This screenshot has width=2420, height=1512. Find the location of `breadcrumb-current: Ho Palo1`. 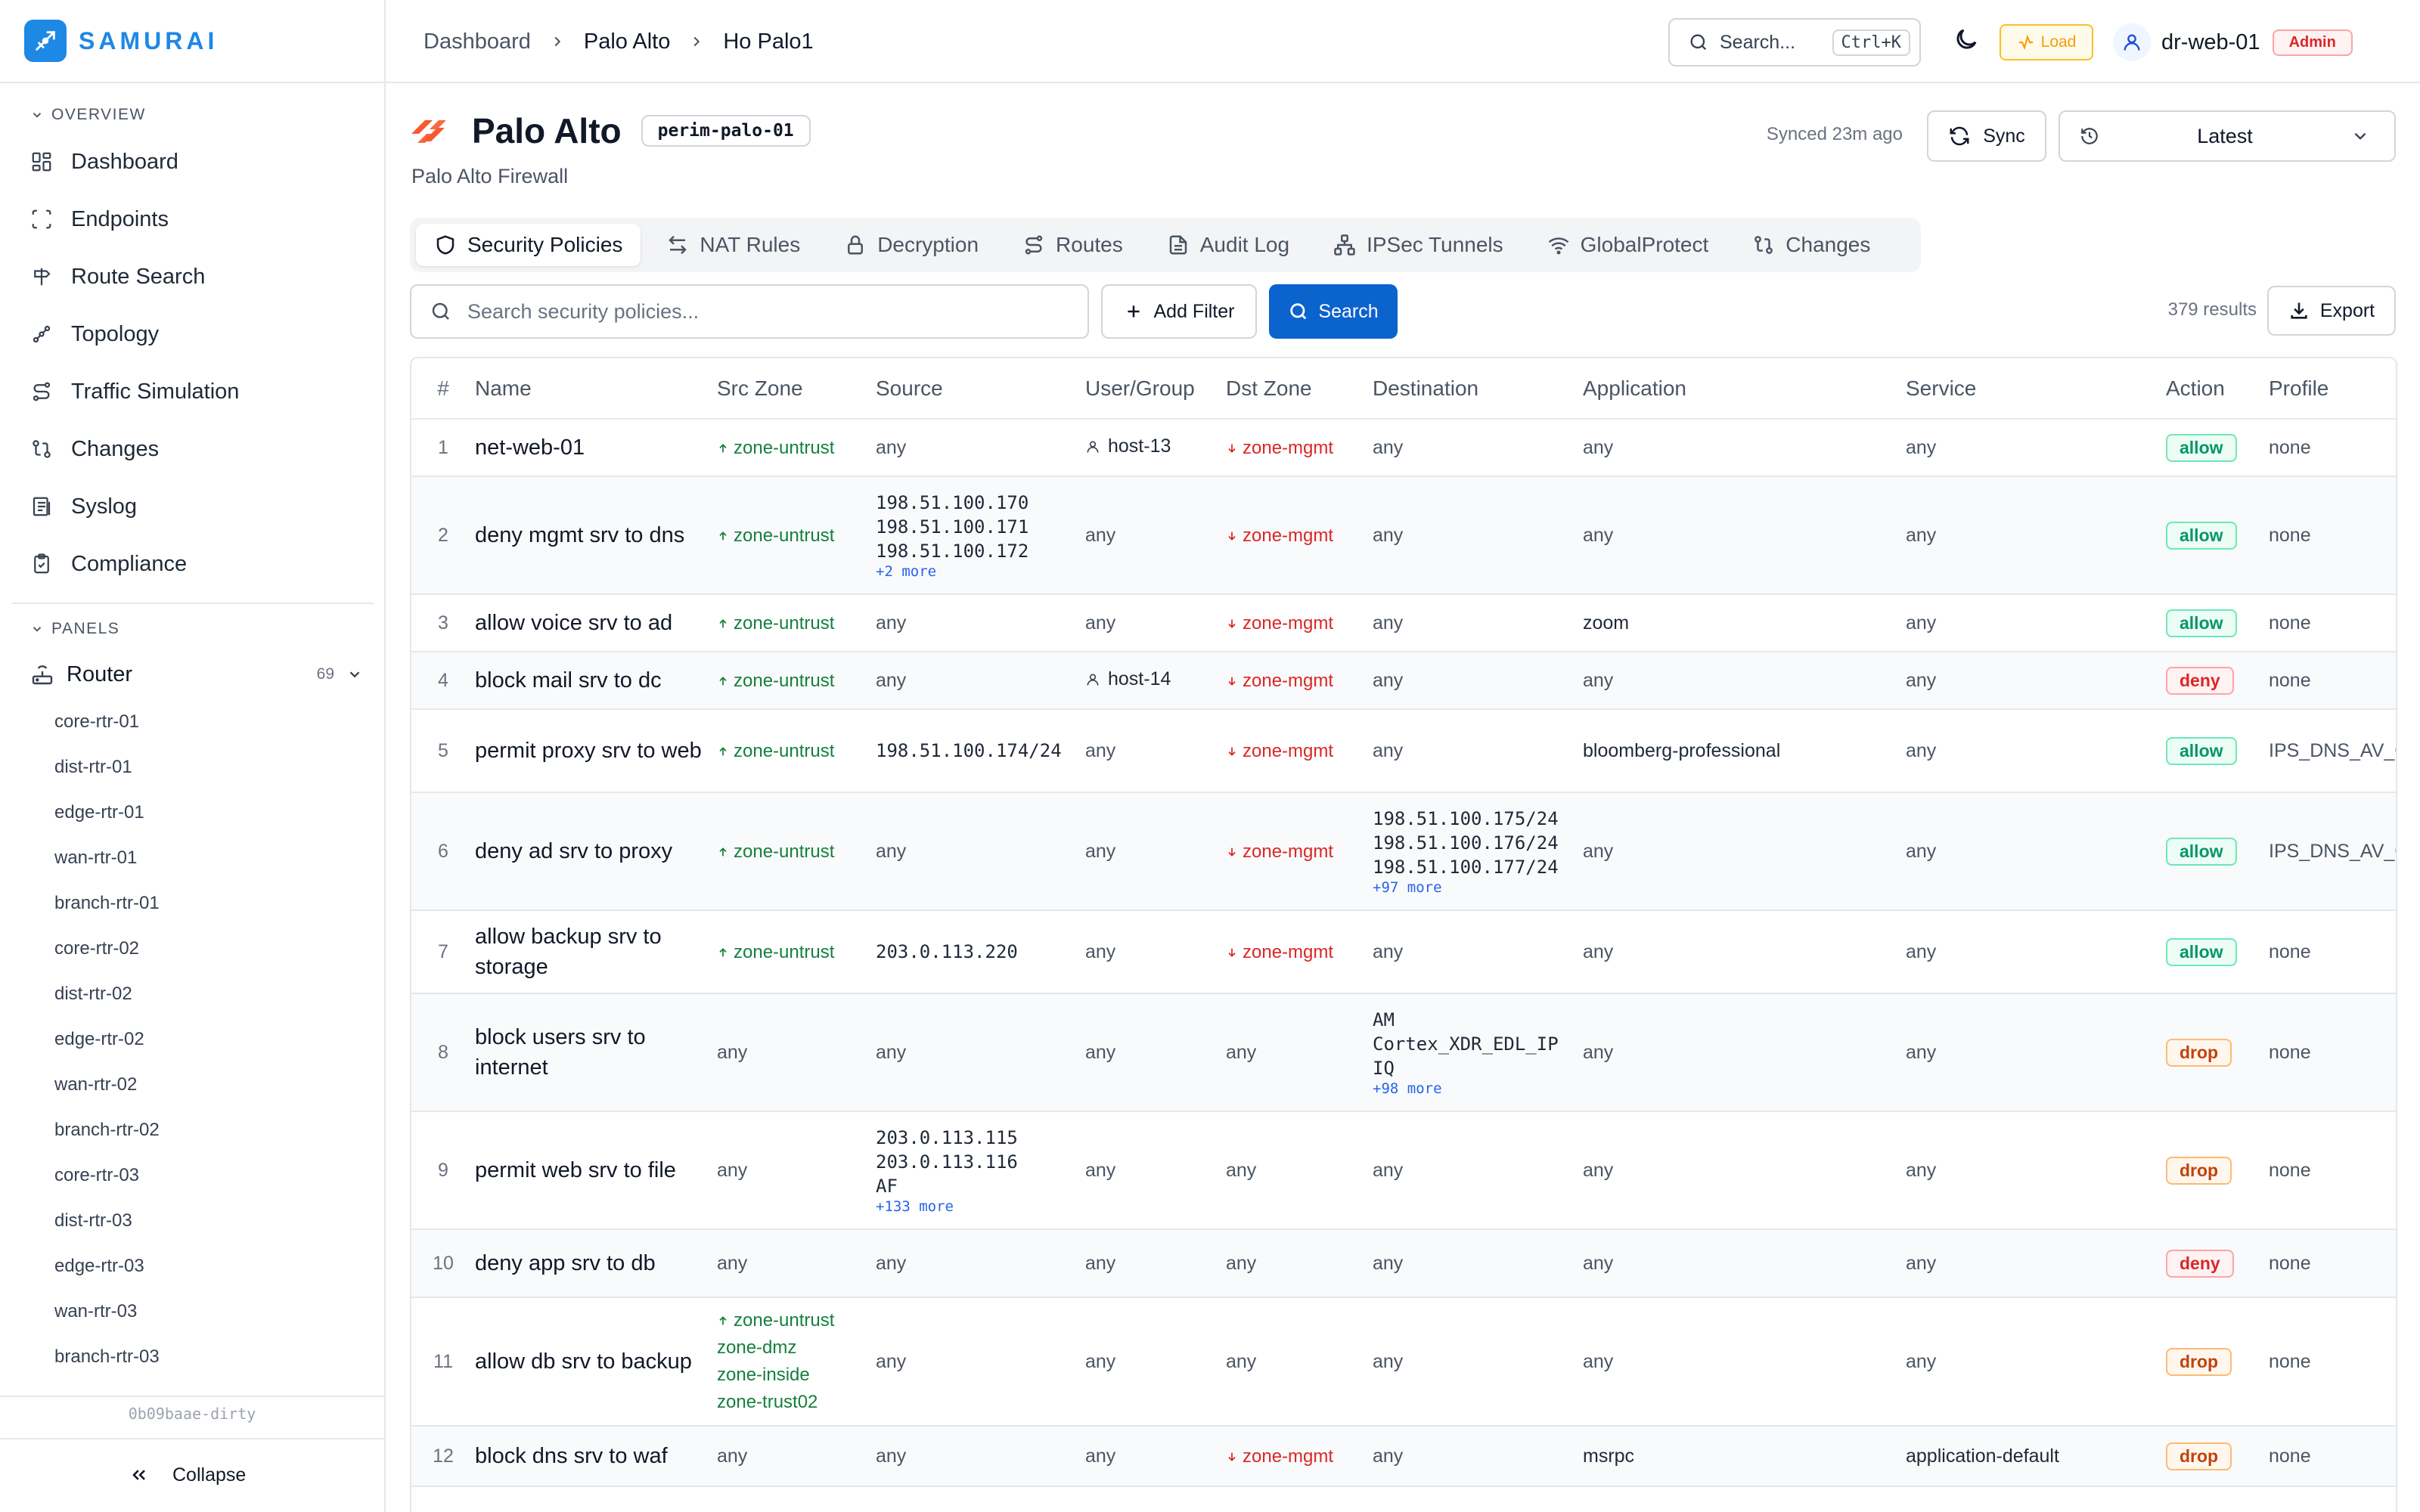

breadcrumb-current: Ho Palo1 is located at coordinates (768, 42).